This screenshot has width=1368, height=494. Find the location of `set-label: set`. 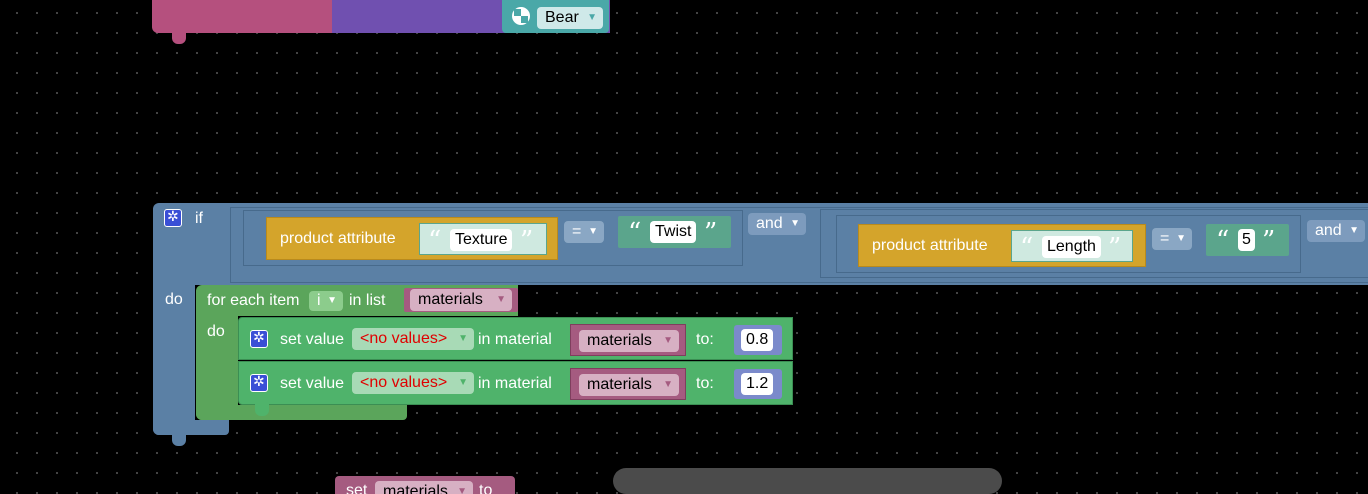

set-label: set is located at coordinates (357, 488).